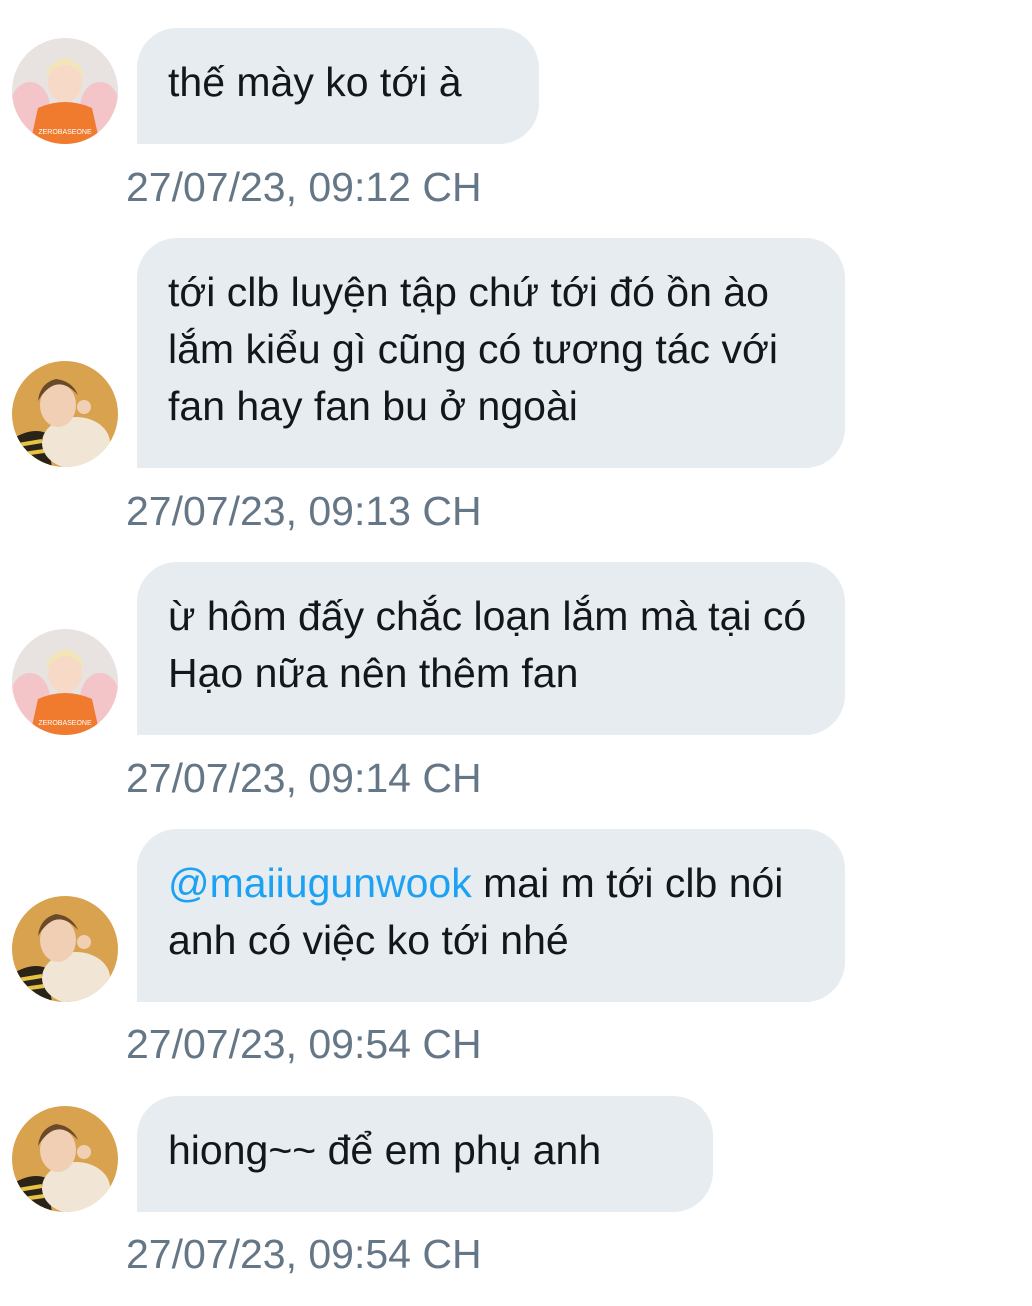  What do you see at coordinates (315, 82) in the screenshot?
I see `message-text: thế mày ko tới à` at bounding box center [315, 82].